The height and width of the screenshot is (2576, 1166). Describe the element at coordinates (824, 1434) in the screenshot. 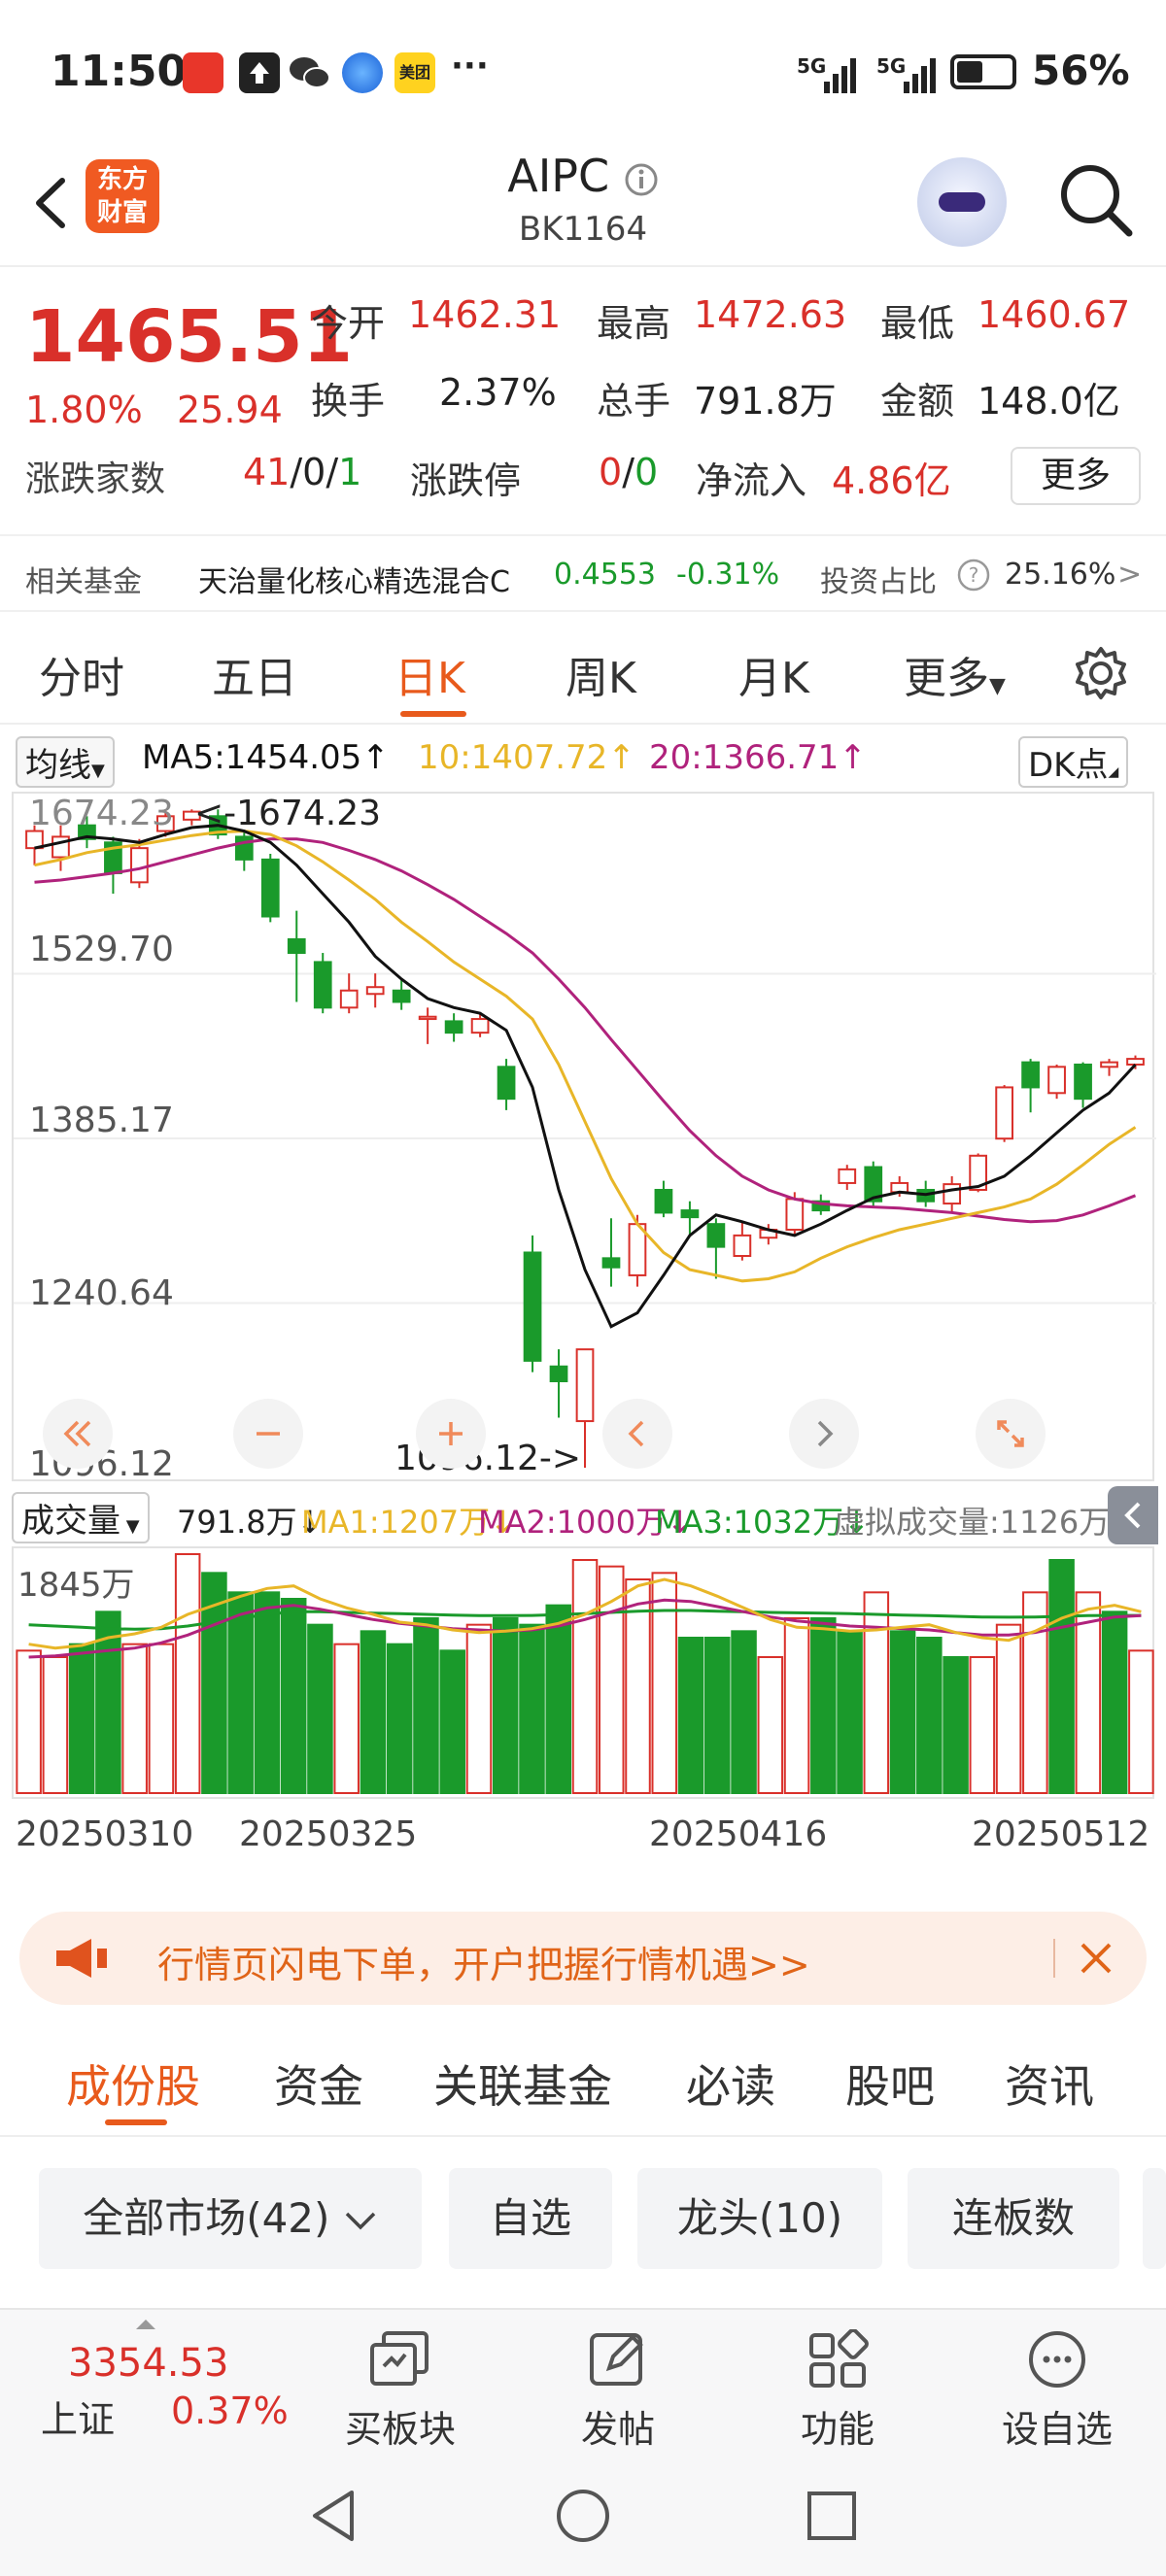

I see `scroll-right-button` at that location.